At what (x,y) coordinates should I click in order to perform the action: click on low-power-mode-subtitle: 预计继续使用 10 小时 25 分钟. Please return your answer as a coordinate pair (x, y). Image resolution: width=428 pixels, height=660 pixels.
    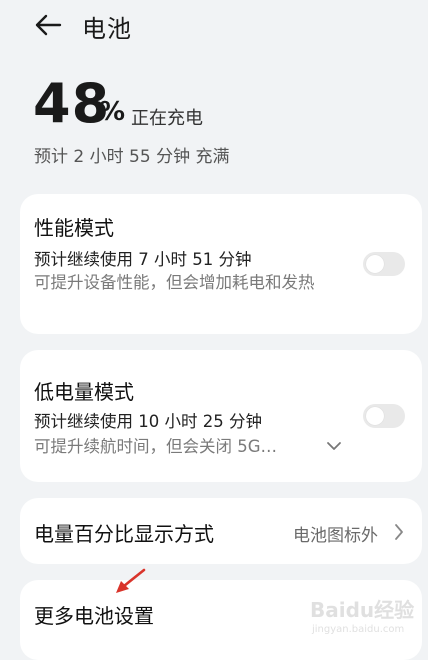
    Looking at the image, I should click on (148, 421).